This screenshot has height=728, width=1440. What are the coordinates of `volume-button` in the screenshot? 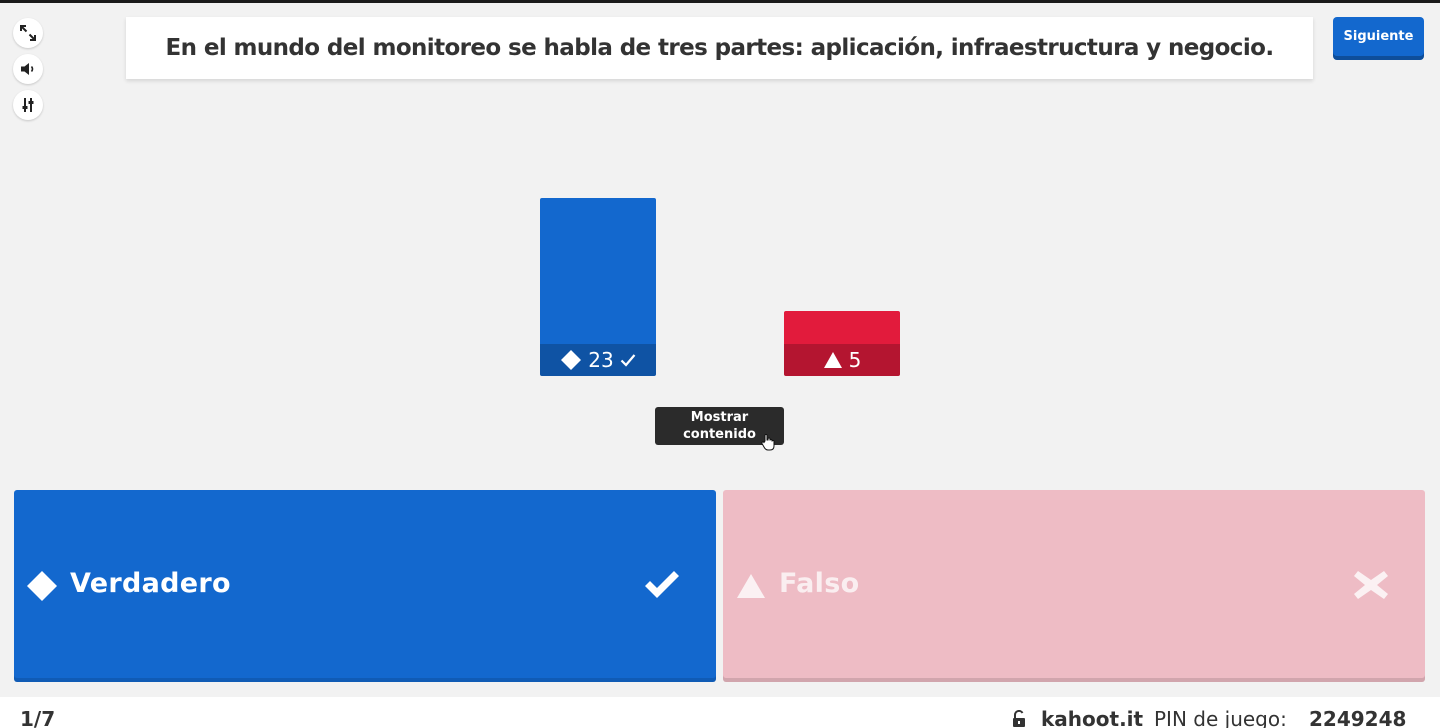 It's located at (28, 69).